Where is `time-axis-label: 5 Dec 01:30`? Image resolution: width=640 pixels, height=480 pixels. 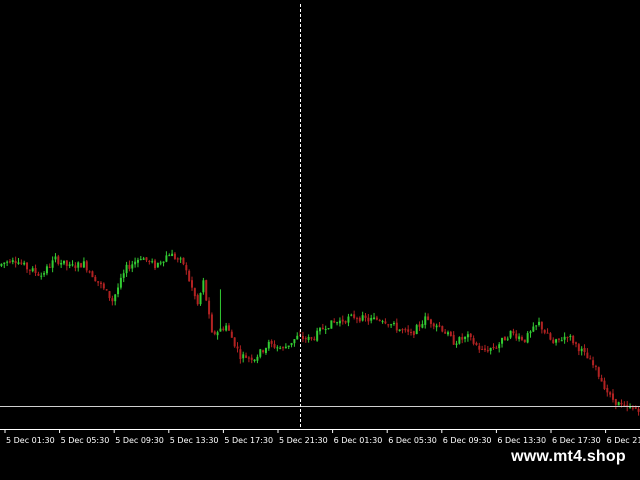
time-axis-label: 5 Dec 01:30 is located at coordinates (30, 440).